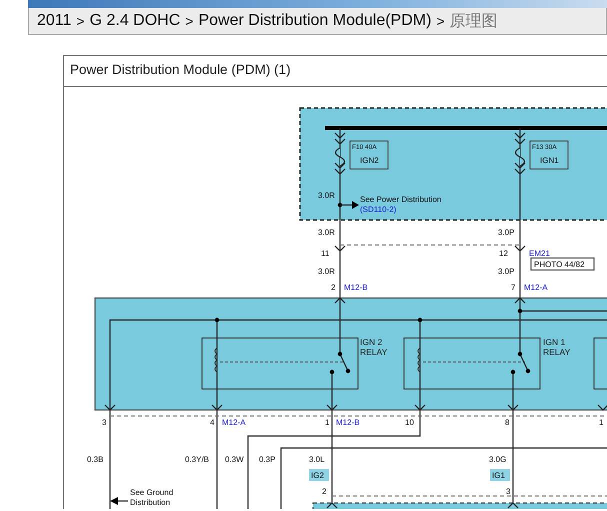 Image resolution: width=607 pixels, height=511 pixels. Describe the element at coordinates (409, 422) in the screenshot. I see `pin-number: 10` at that location.